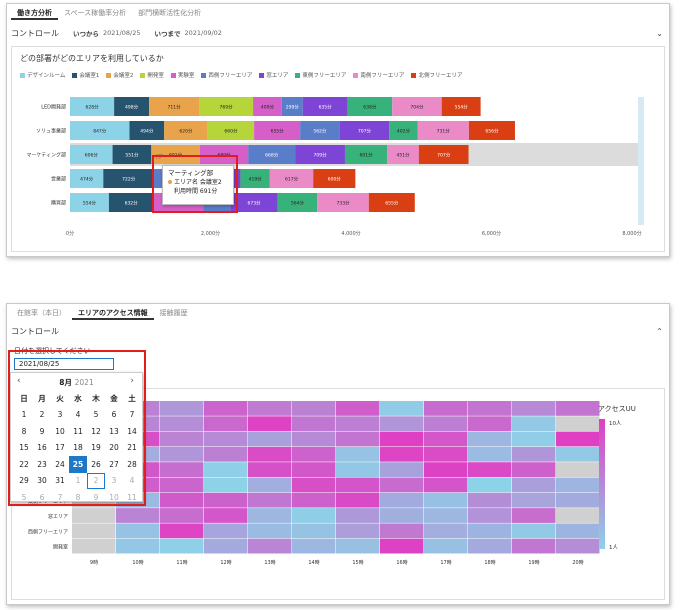 The width and height of the screenshot is (688, 610). What do you see at coordinates (51, 131) in the screenshot?
I see `y-tick-label: ソリュ事業部` at bounding box center [51, 131].